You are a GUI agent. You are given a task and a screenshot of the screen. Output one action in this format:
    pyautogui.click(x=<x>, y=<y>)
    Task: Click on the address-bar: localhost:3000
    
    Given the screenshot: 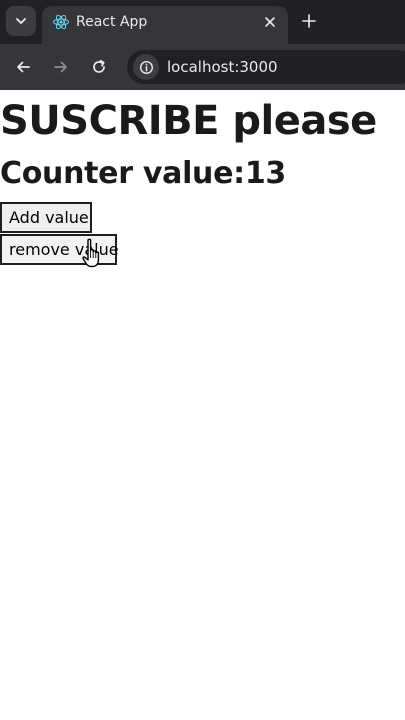 What is the action you would take?
    pyautogui.click(x=266, y=67)
    